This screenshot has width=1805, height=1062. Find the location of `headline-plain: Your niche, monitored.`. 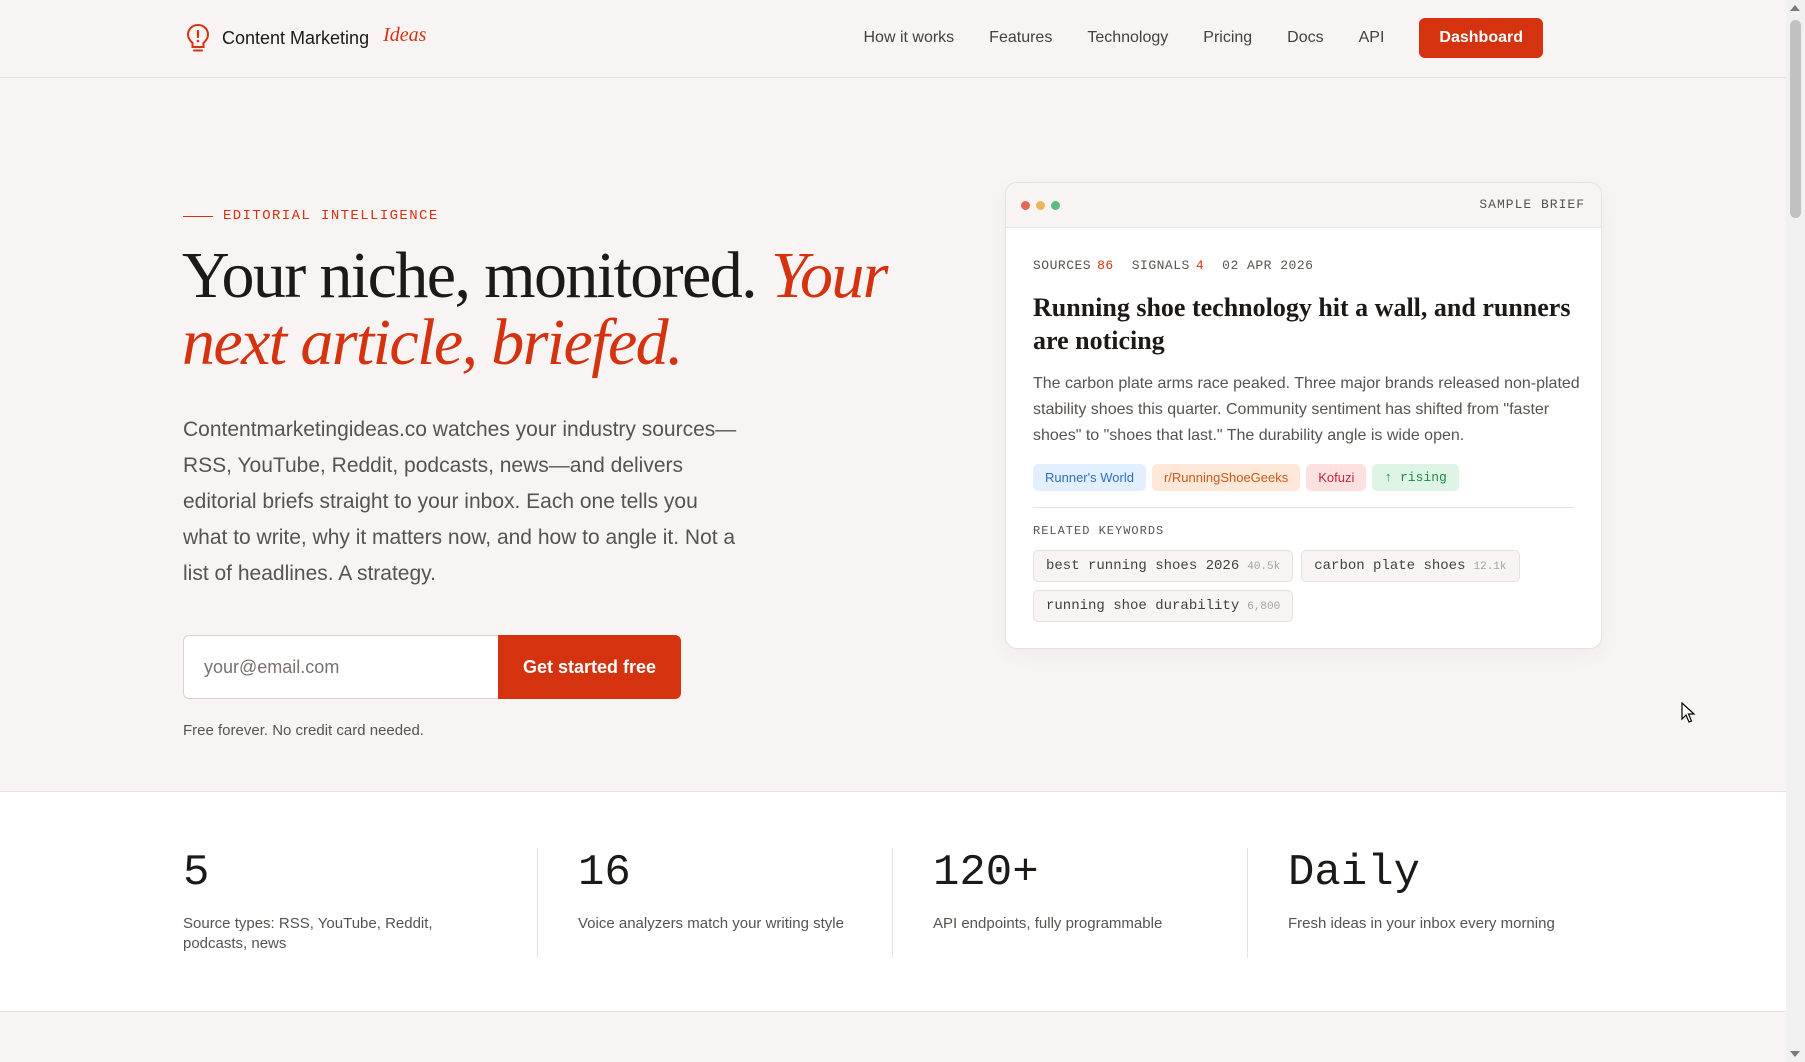

headline-plain: Your niche, monitored. is located at coordinates (470, 275).